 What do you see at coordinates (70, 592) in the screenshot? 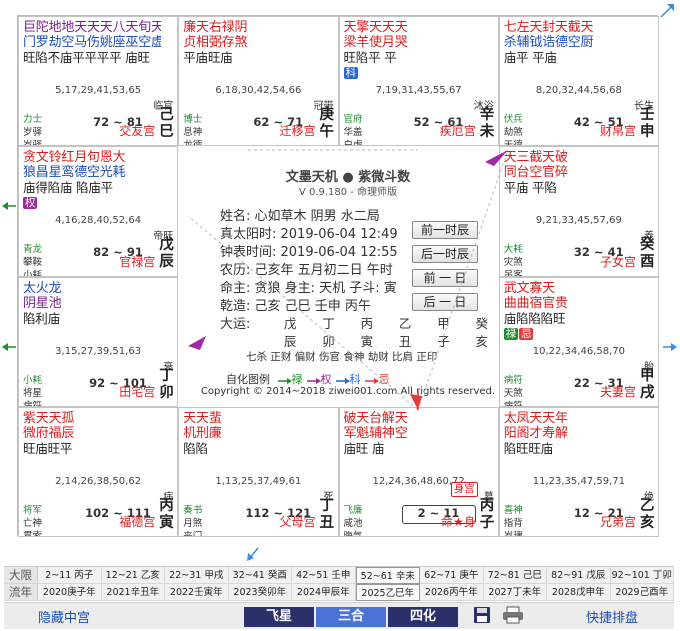
I see `liunian-cell: 2020庚子年` at bounding box center [70, 592].